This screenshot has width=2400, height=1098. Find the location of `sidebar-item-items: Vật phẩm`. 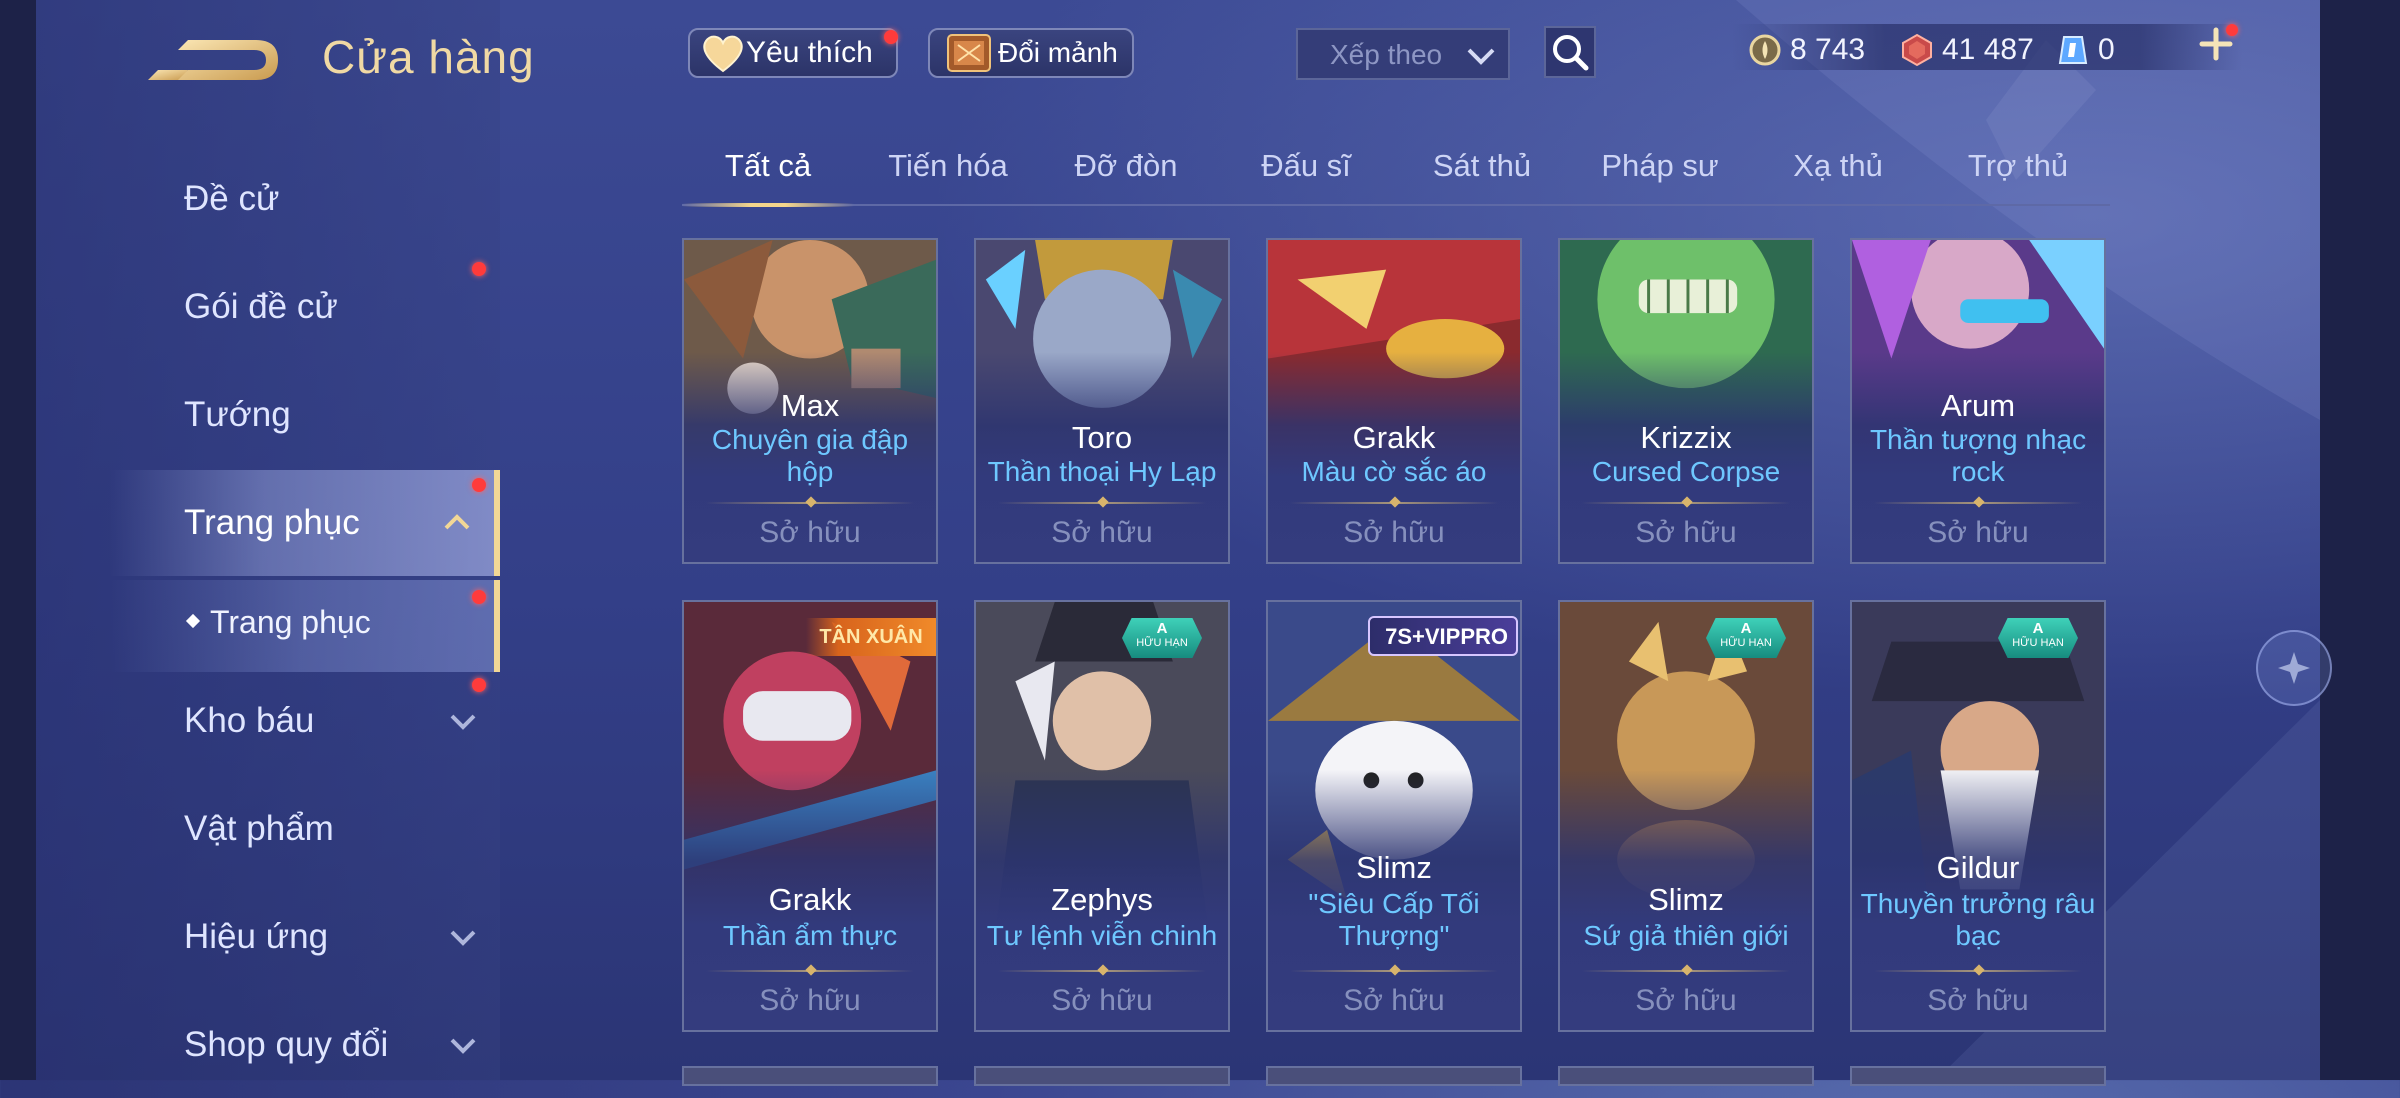

sidebar-item-items: Vật phẩm is located at coordinates (305, 829).